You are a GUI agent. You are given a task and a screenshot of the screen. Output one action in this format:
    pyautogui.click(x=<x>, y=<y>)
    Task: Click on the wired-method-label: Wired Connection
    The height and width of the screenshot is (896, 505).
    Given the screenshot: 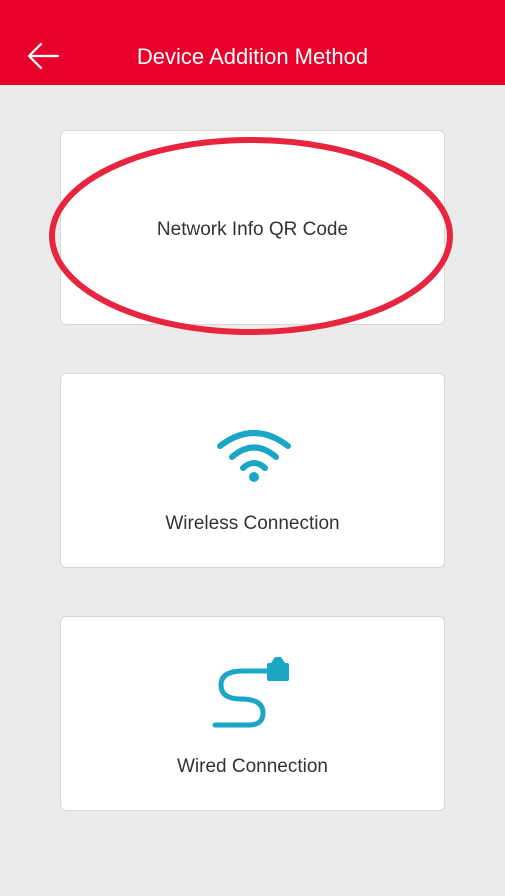 What is the action you would take?
    pyautogui.click(x=252, y=766)
    